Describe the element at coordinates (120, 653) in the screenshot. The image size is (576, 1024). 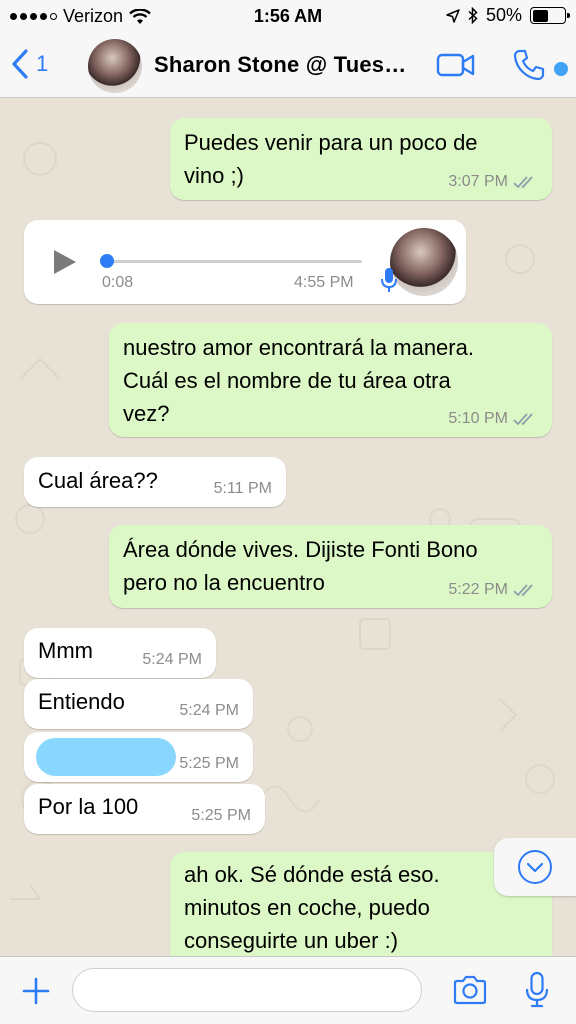
I see `message-incoming: Mmm 5:24 PM` at that location.